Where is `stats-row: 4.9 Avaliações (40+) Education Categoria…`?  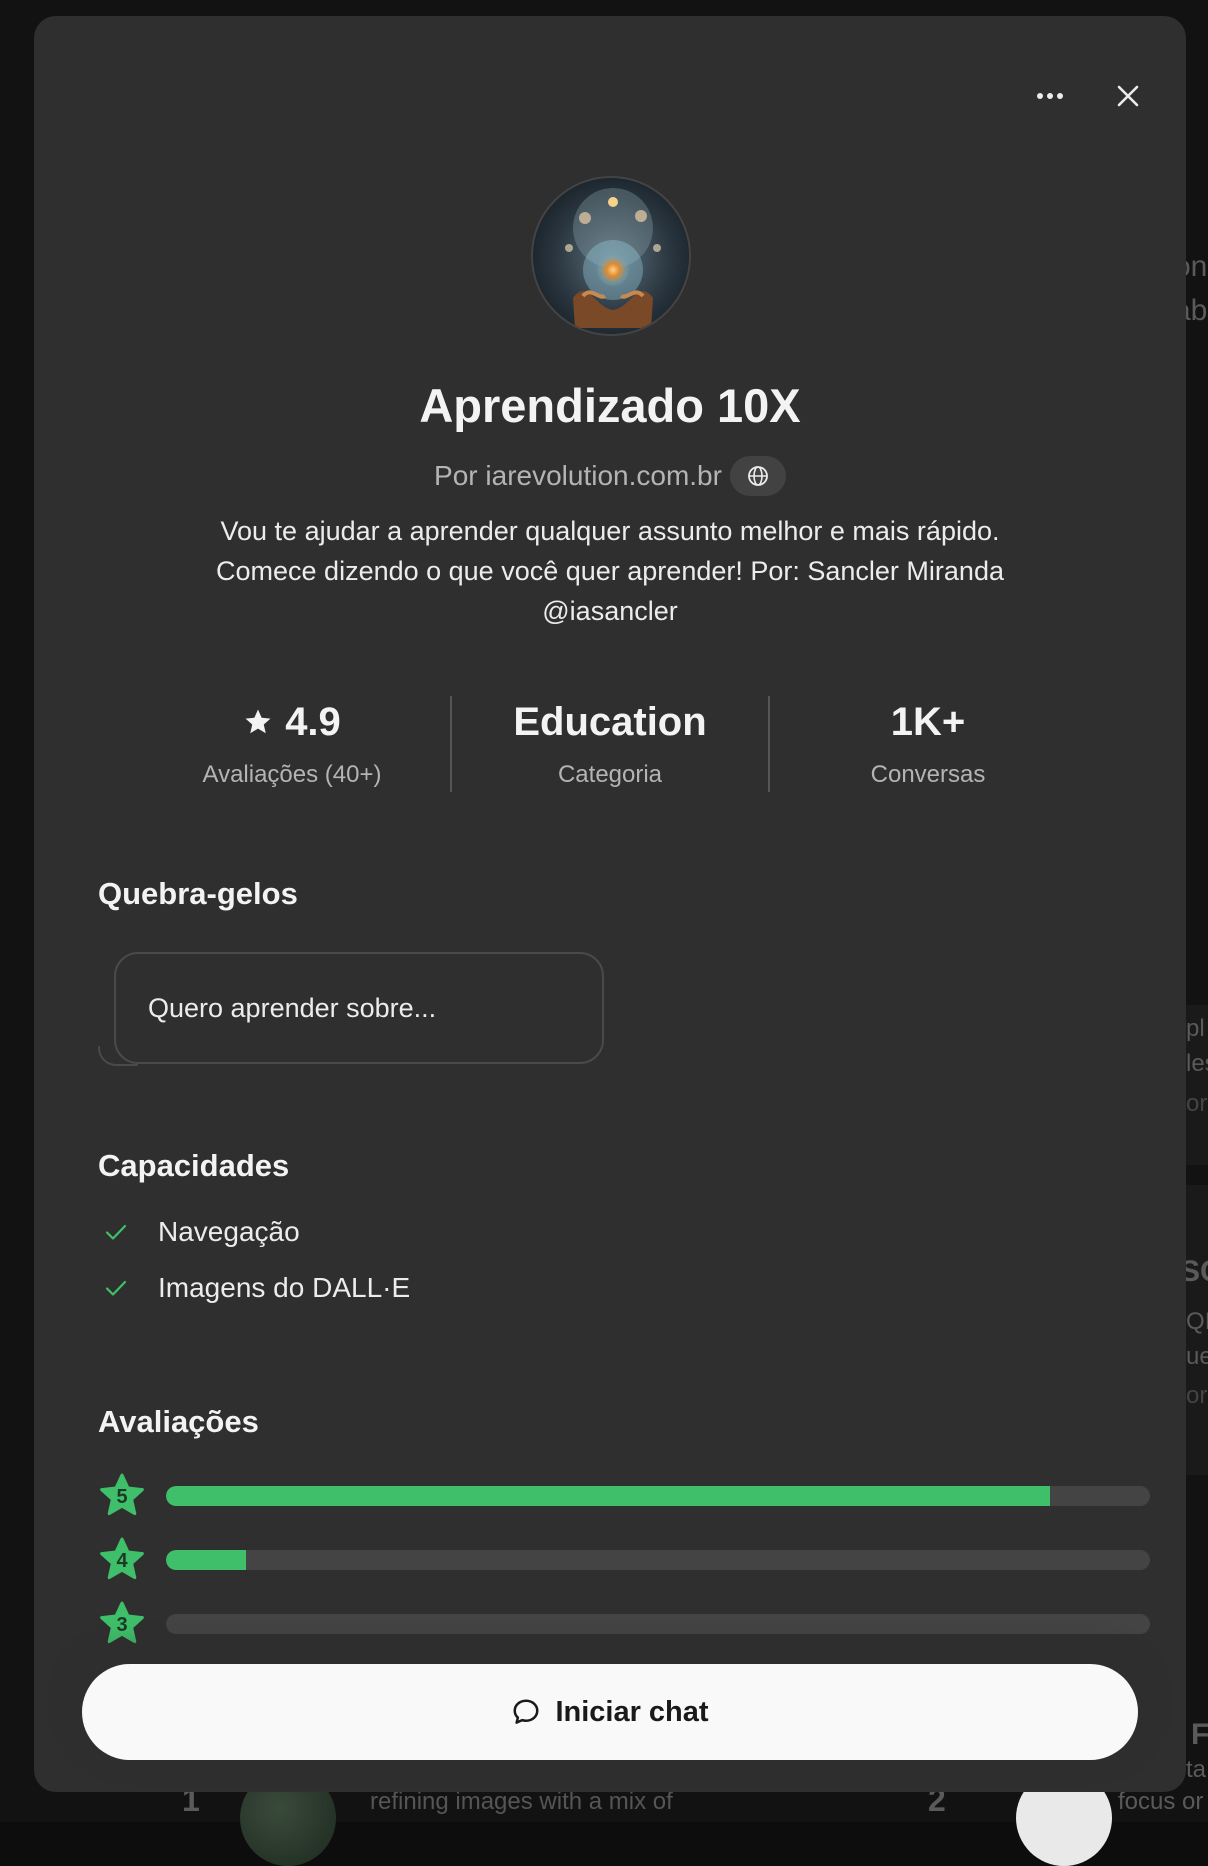 stats-row: 4.9 Avaliações (40+) Education Categoria… is located at coordinates (610, 744).